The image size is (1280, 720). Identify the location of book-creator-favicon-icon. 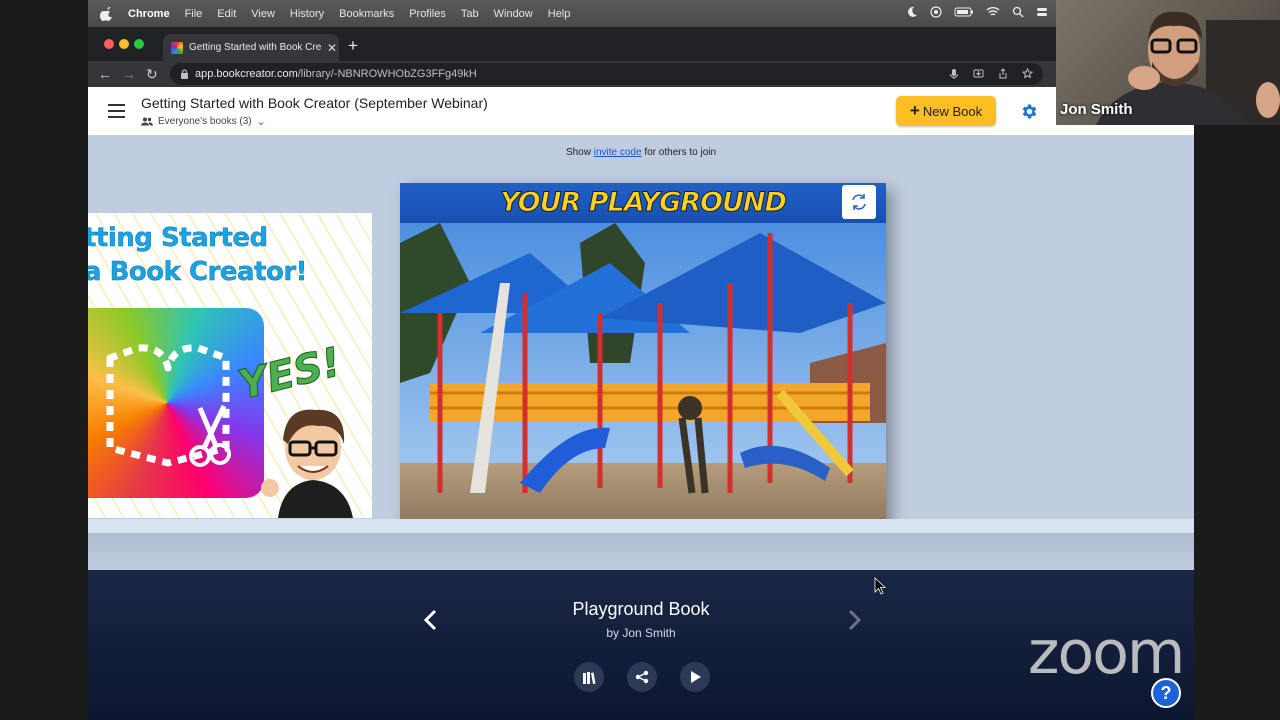
(177, 47).